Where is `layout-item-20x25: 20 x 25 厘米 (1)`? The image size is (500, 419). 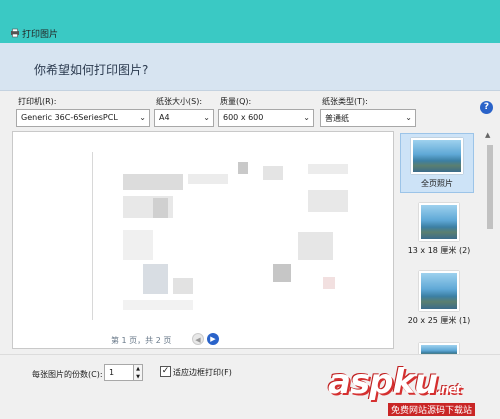
layout-item-20x25: 20 x 25 厘米 (1) is located at coordinates (439, 298).